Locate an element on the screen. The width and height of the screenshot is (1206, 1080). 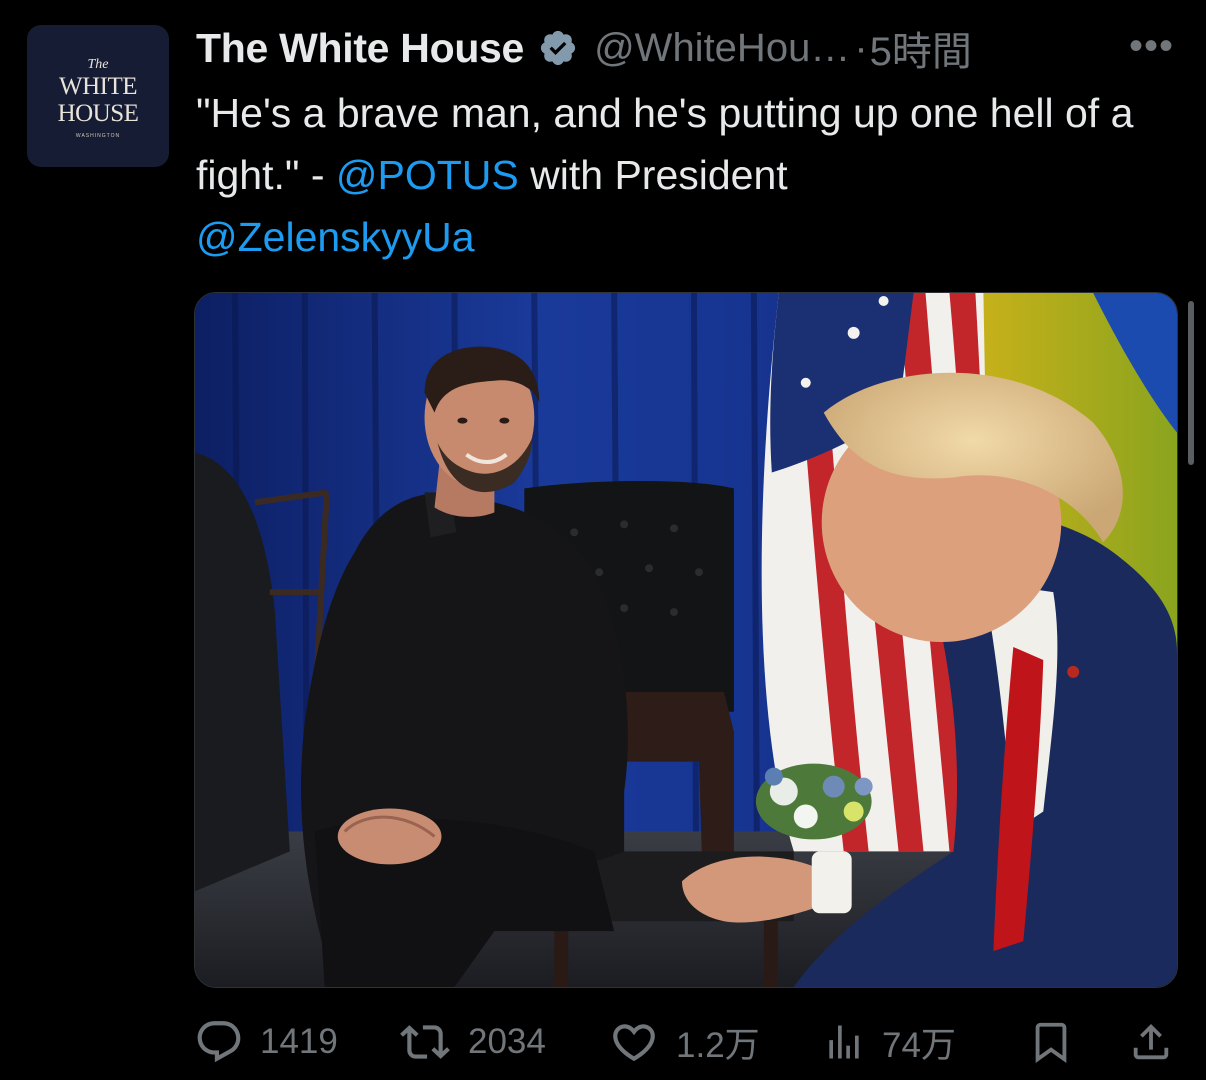
share-button is located at coordinates (1151, 1042).